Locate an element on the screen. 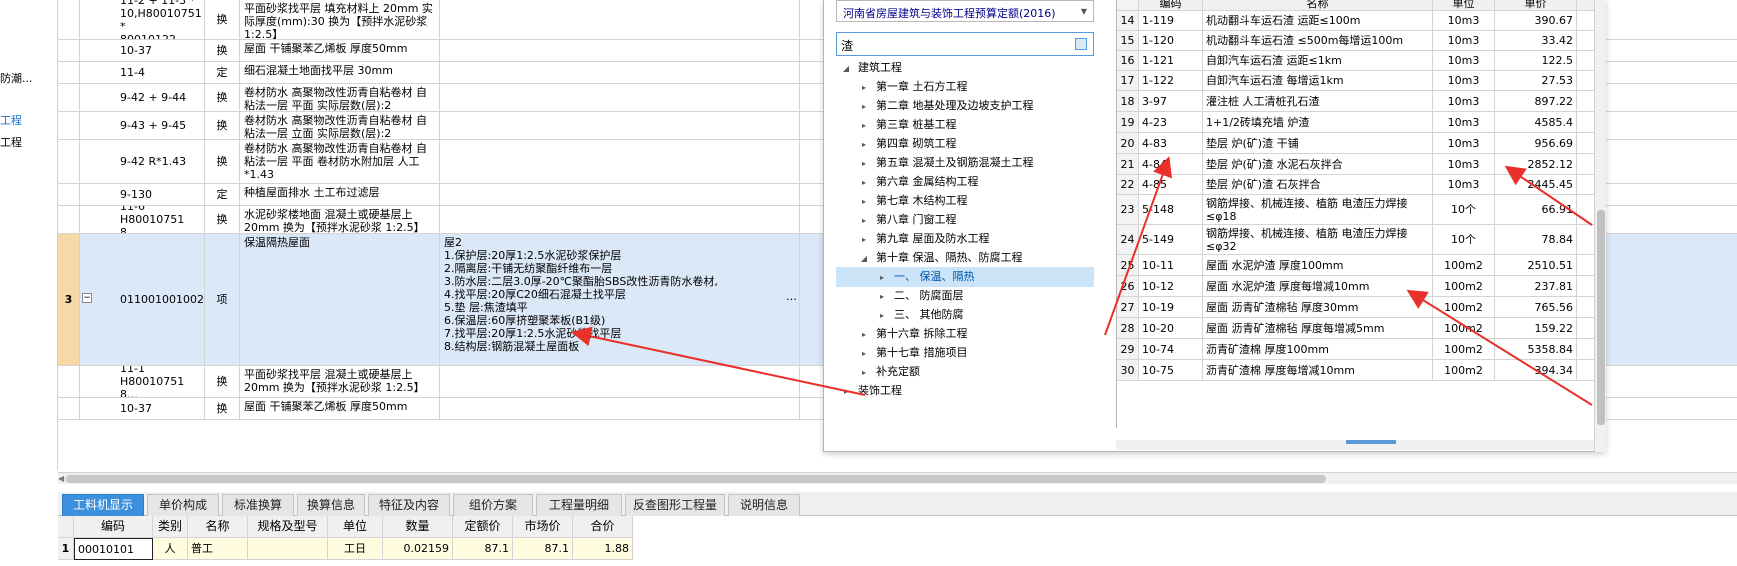  column-header: 市场价 is located at coordinates (543, 527).